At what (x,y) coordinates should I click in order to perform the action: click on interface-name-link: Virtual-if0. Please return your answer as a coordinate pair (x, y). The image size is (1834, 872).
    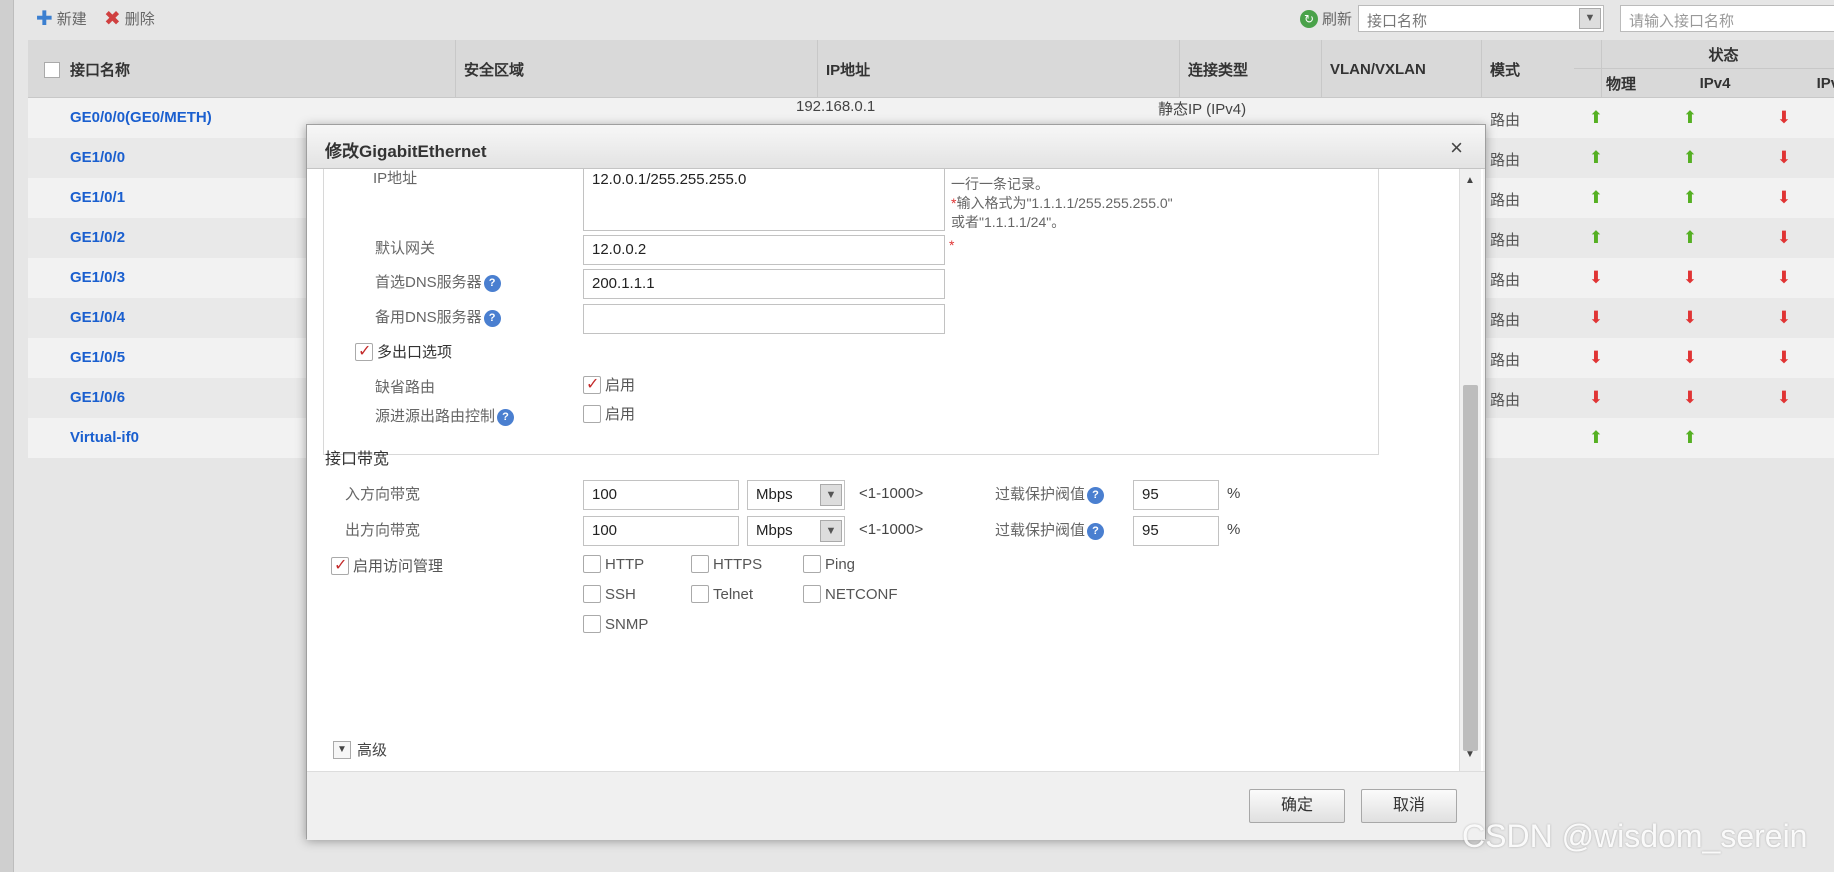
    Looking at the image, I should click on (104, 437).